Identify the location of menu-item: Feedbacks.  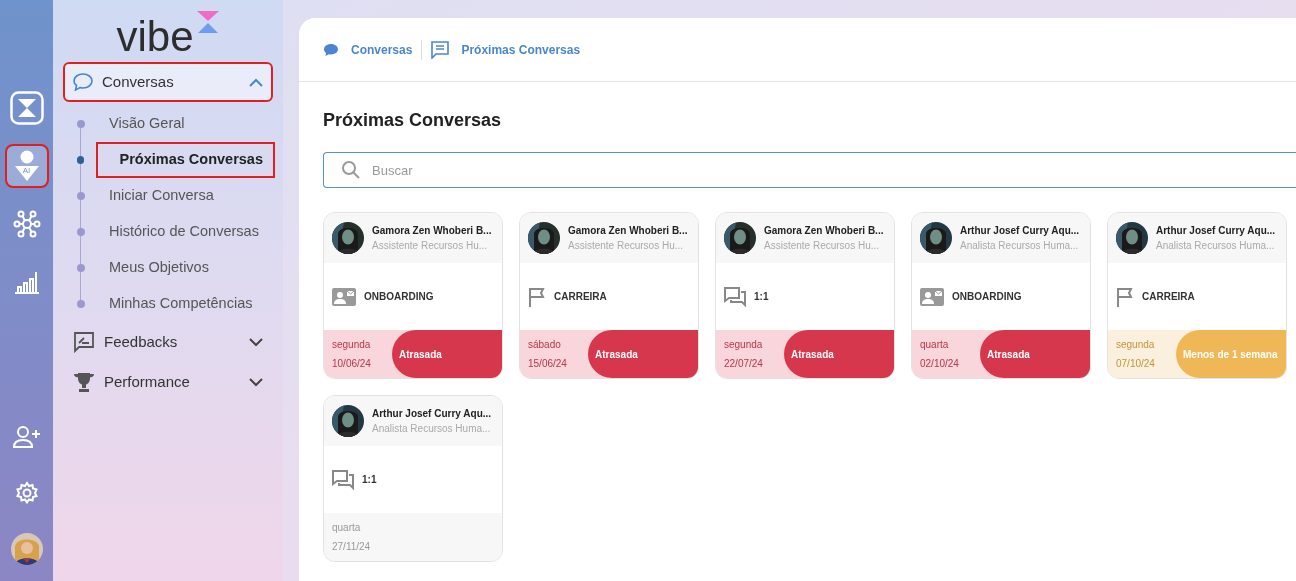
(168, 342).